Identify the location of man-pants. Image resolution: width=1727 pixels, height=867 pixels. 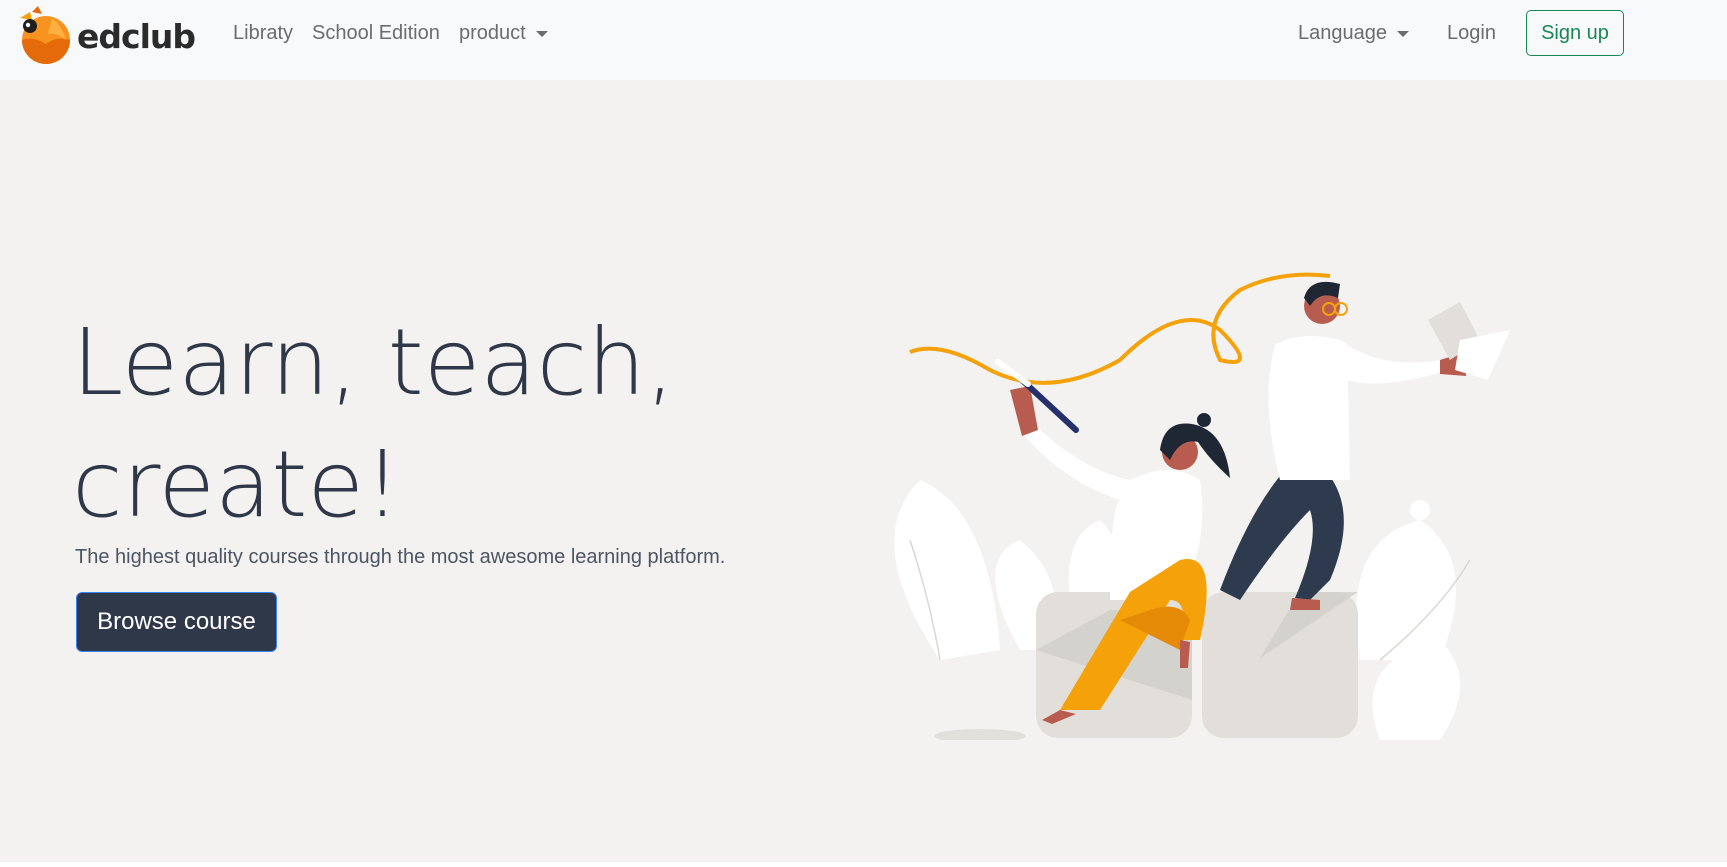
(1282, 535).